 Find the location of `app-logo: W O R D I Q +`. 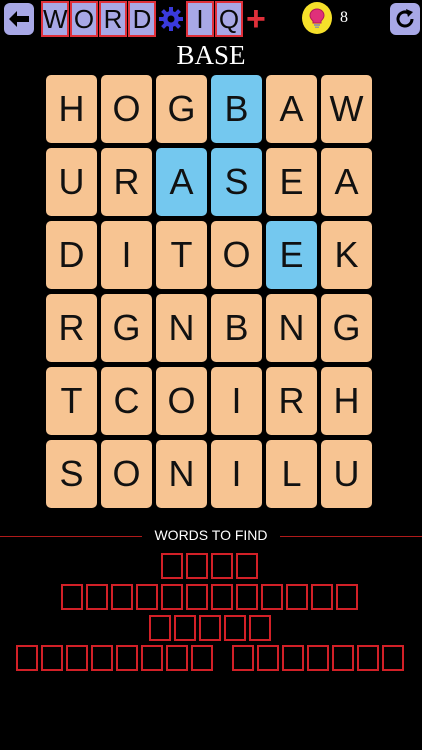

app-logo: W O R D I Q + is located at coordinates (153, 19).